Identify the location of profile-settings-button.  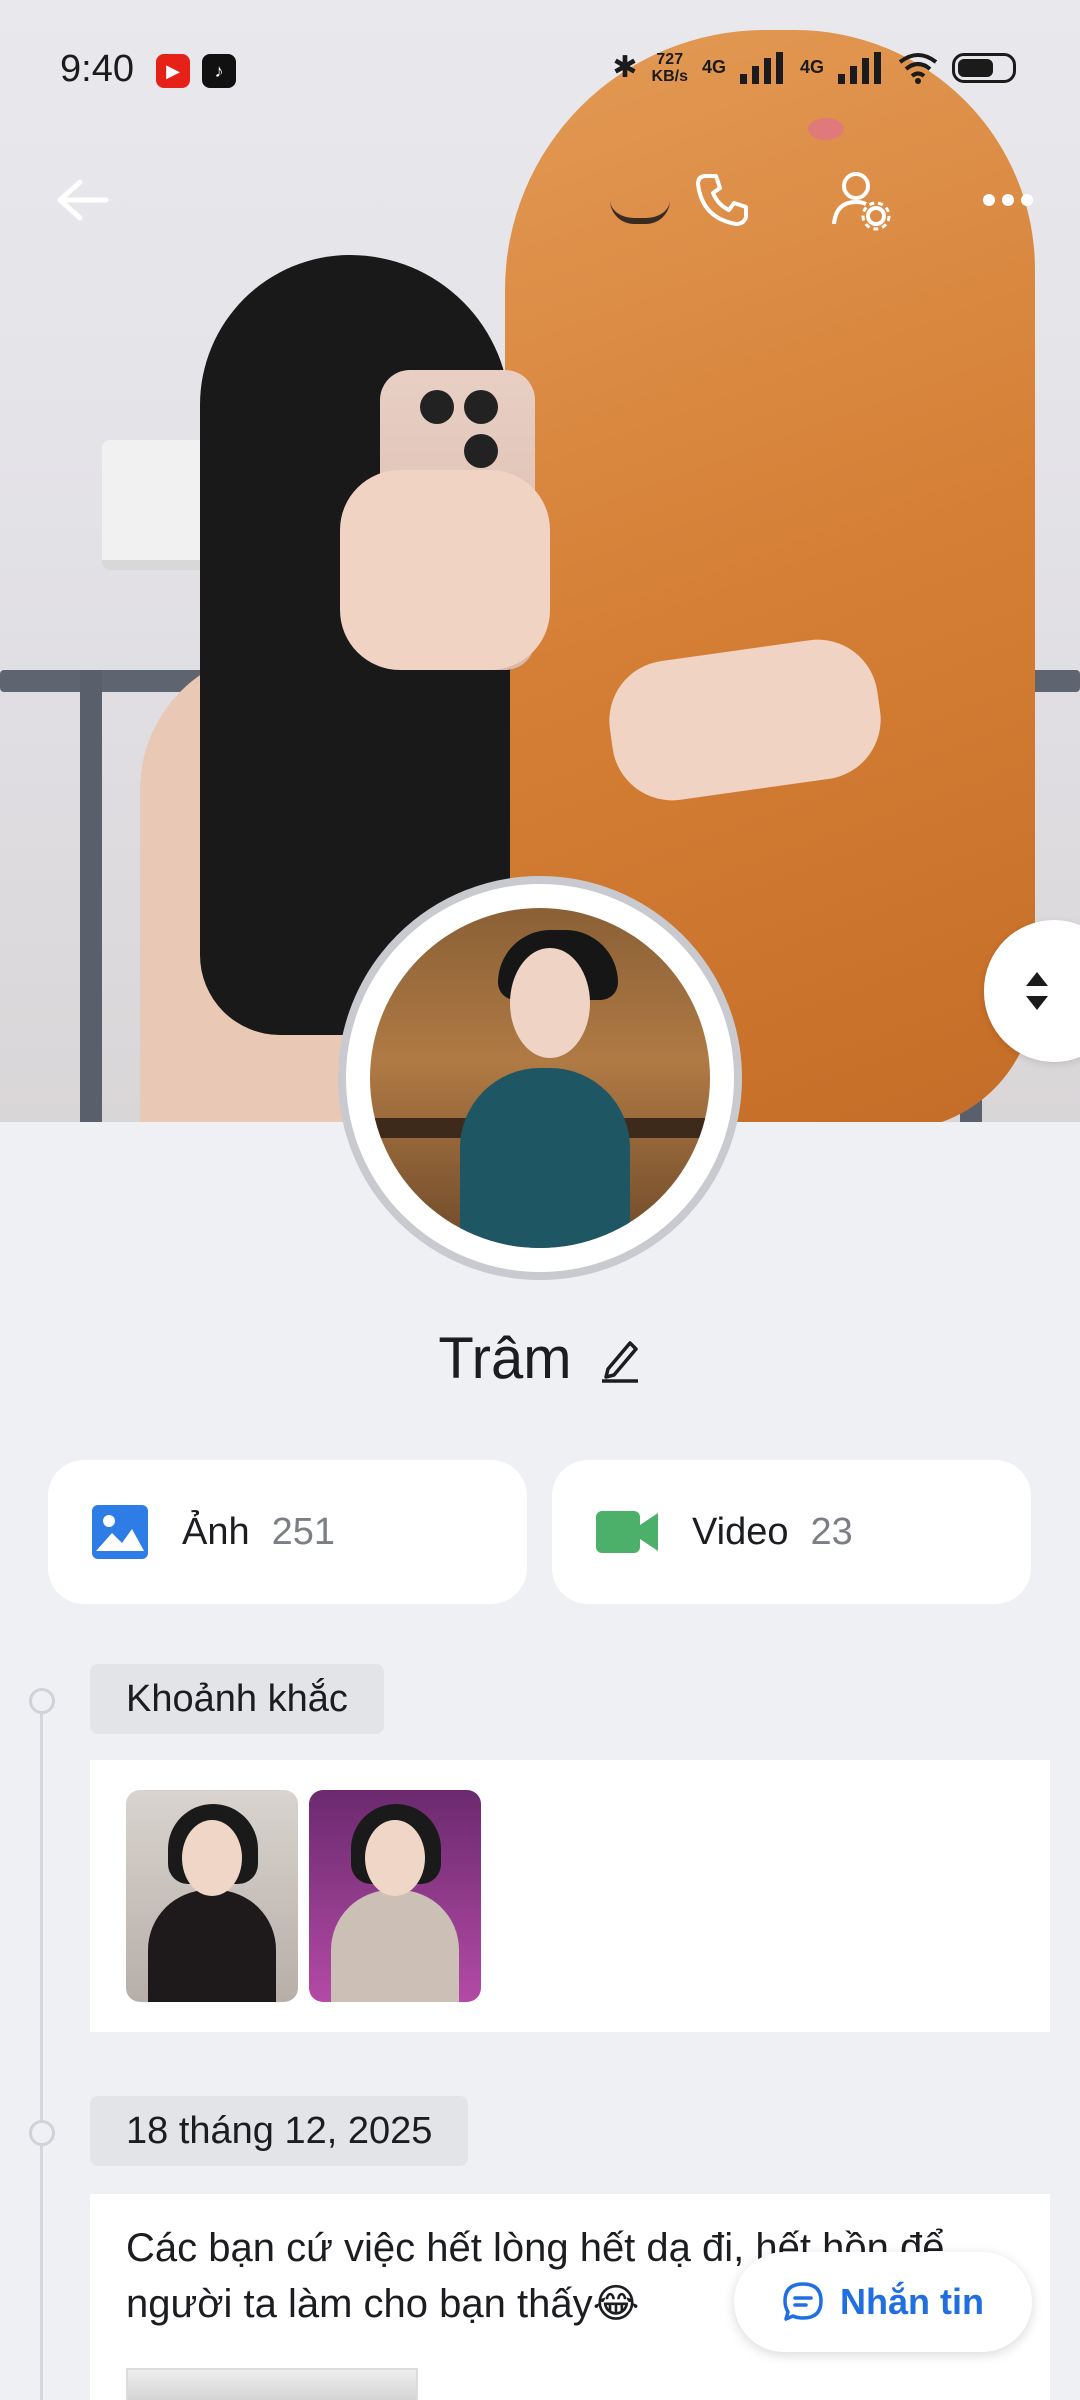
(862, 200).